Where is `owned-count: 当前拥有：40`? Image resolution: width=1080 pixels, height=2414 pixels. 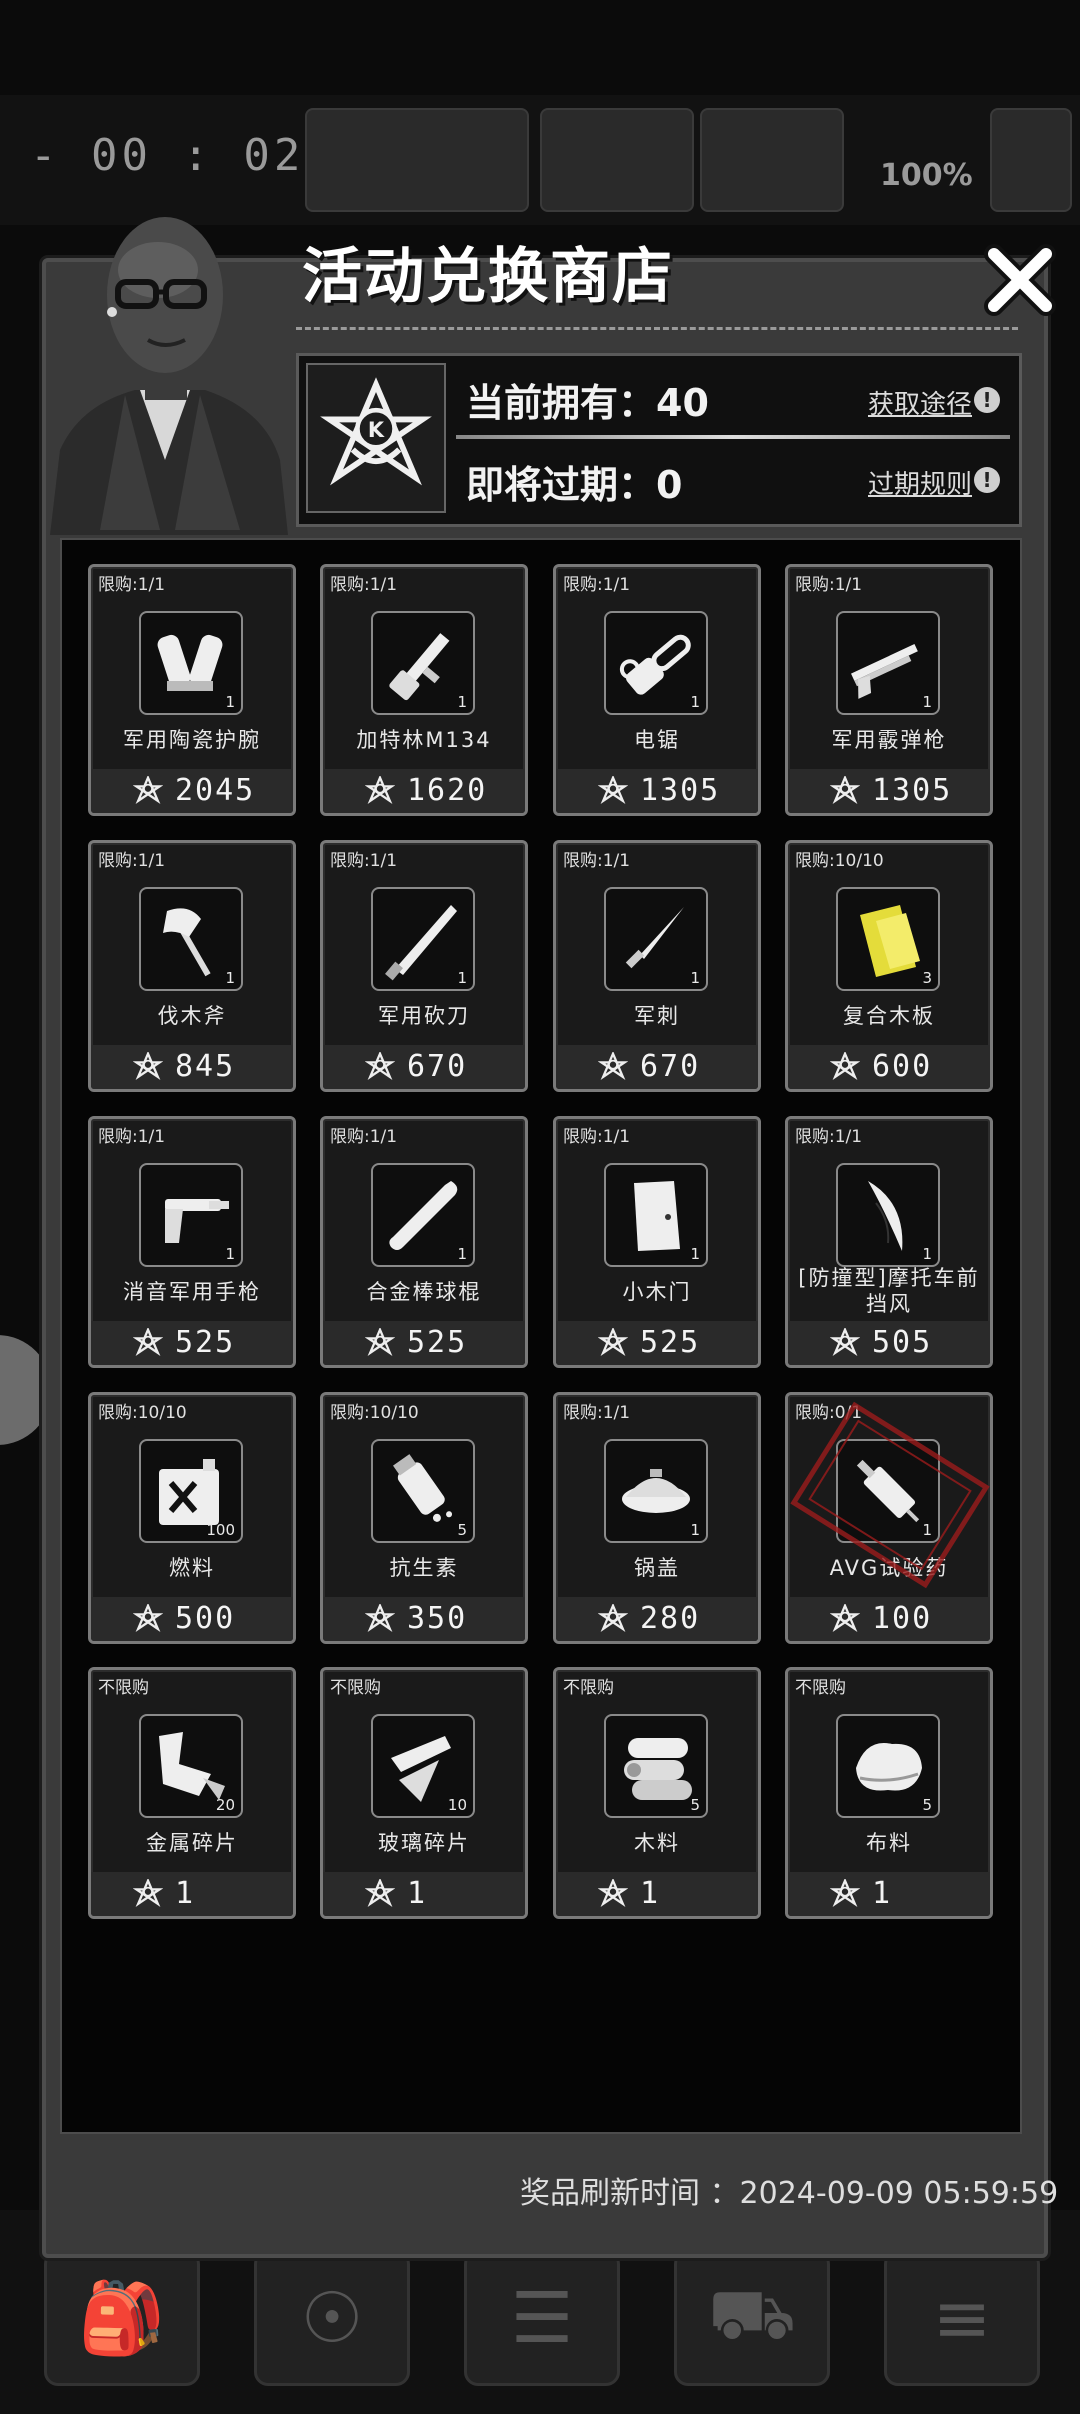 owned-count: 当前拥有：40 is located at coordinates (587, 403).